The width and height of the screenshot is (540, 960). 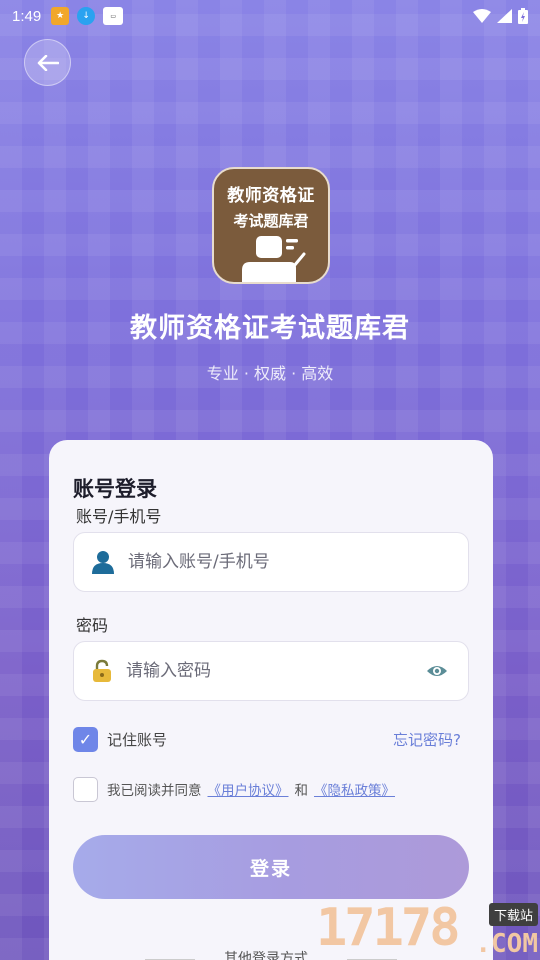 I want to click on status-indicators, so click(x=500, y=16).